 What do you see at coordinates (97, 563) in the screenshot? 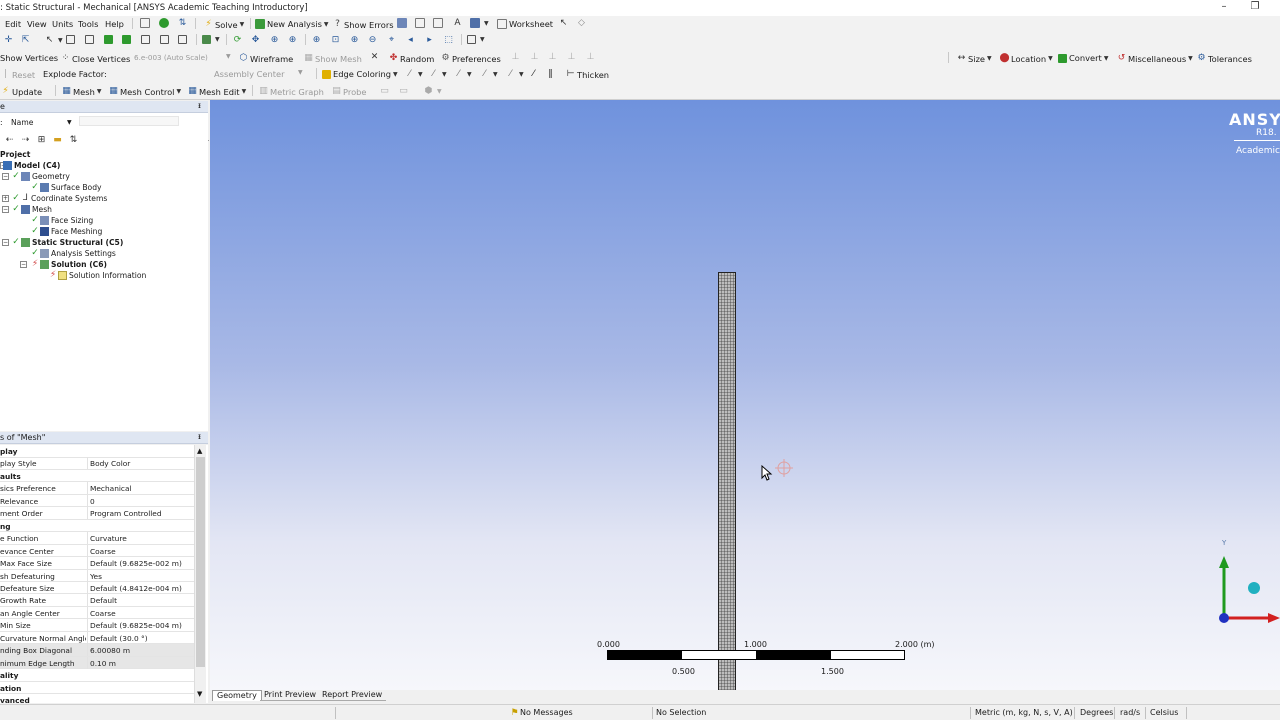
I see `details-property-row: Max Face Size Default (9.6825e-002 m)` at bounding box center [97, 563].